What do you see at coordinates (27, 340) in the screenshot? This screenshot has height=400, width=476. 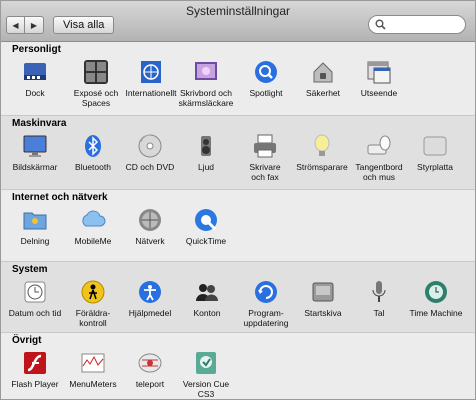 I see `section-title: Övrigt` at bounding box center [27, 340].